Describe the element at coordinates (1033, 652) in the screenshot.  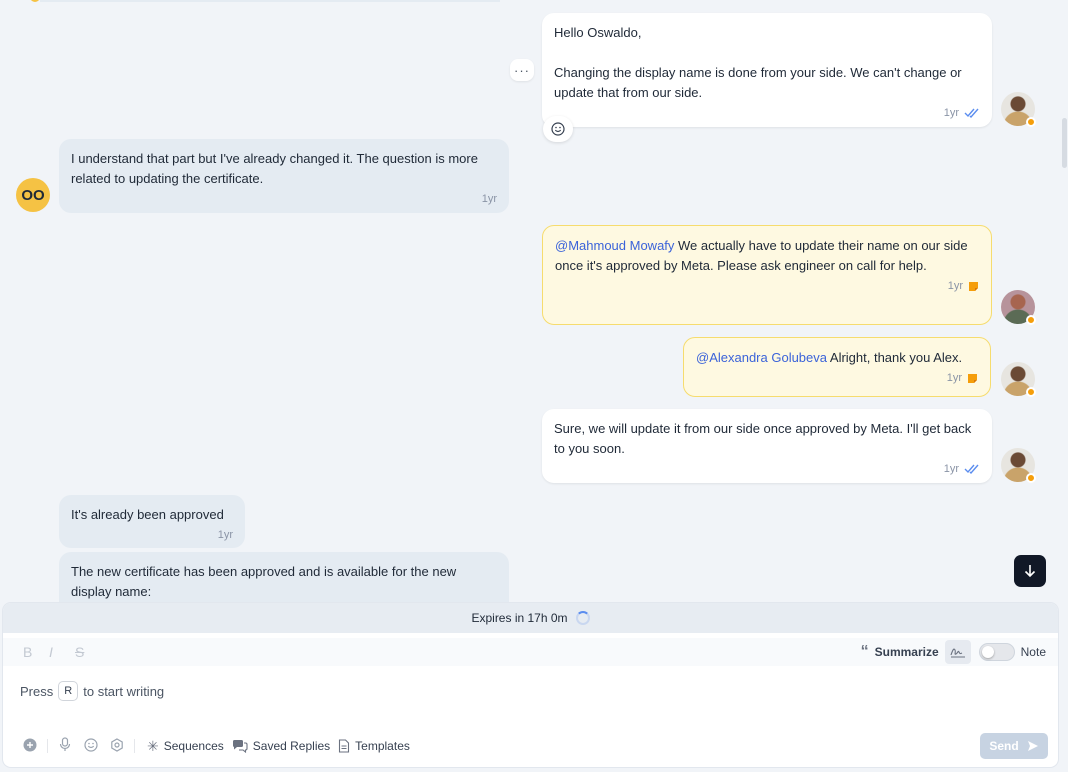
I see `note-label: Note` at that location.